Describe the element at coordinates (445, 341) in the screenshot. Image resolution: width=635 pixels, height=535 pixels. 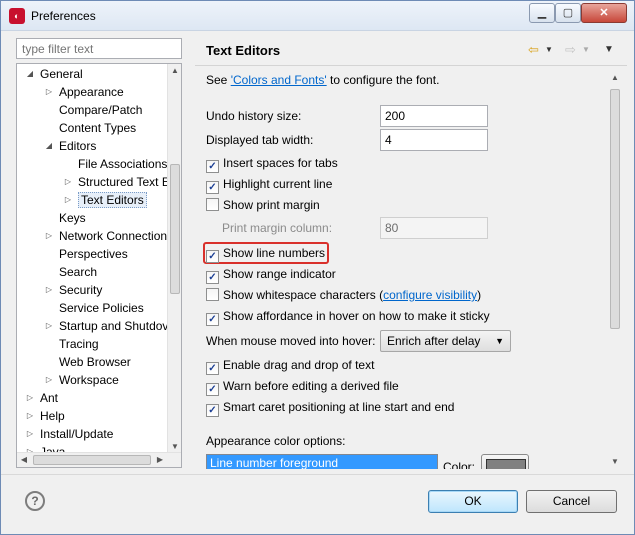
I see `hover-select: Enrich after delay ▼` at that location.